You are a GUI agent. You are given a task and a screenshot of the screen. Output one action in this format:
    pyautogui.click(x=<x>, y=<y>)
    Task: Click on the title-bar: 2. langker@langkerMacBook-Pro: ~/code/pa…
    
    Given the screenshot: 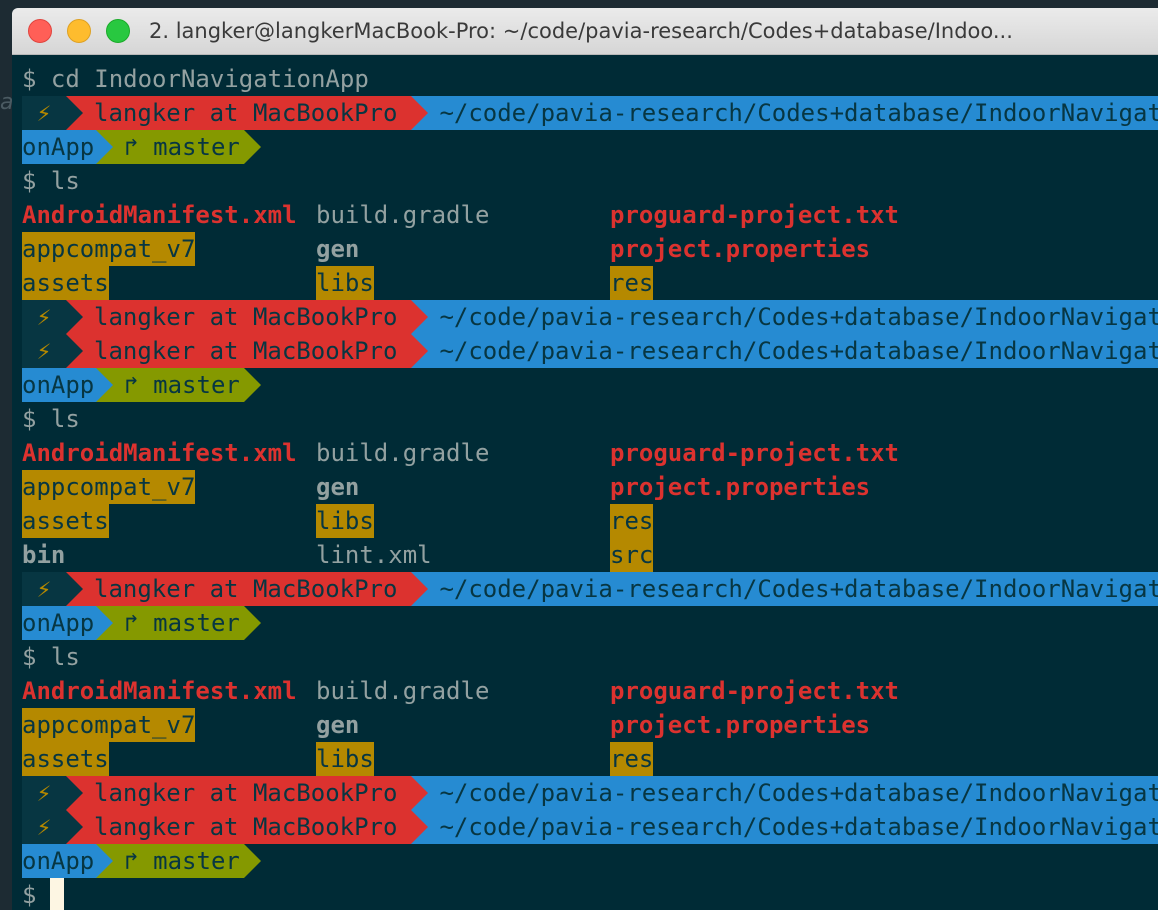 What is the action you would take?
    pyautogui.click(x=585, y=31)
    